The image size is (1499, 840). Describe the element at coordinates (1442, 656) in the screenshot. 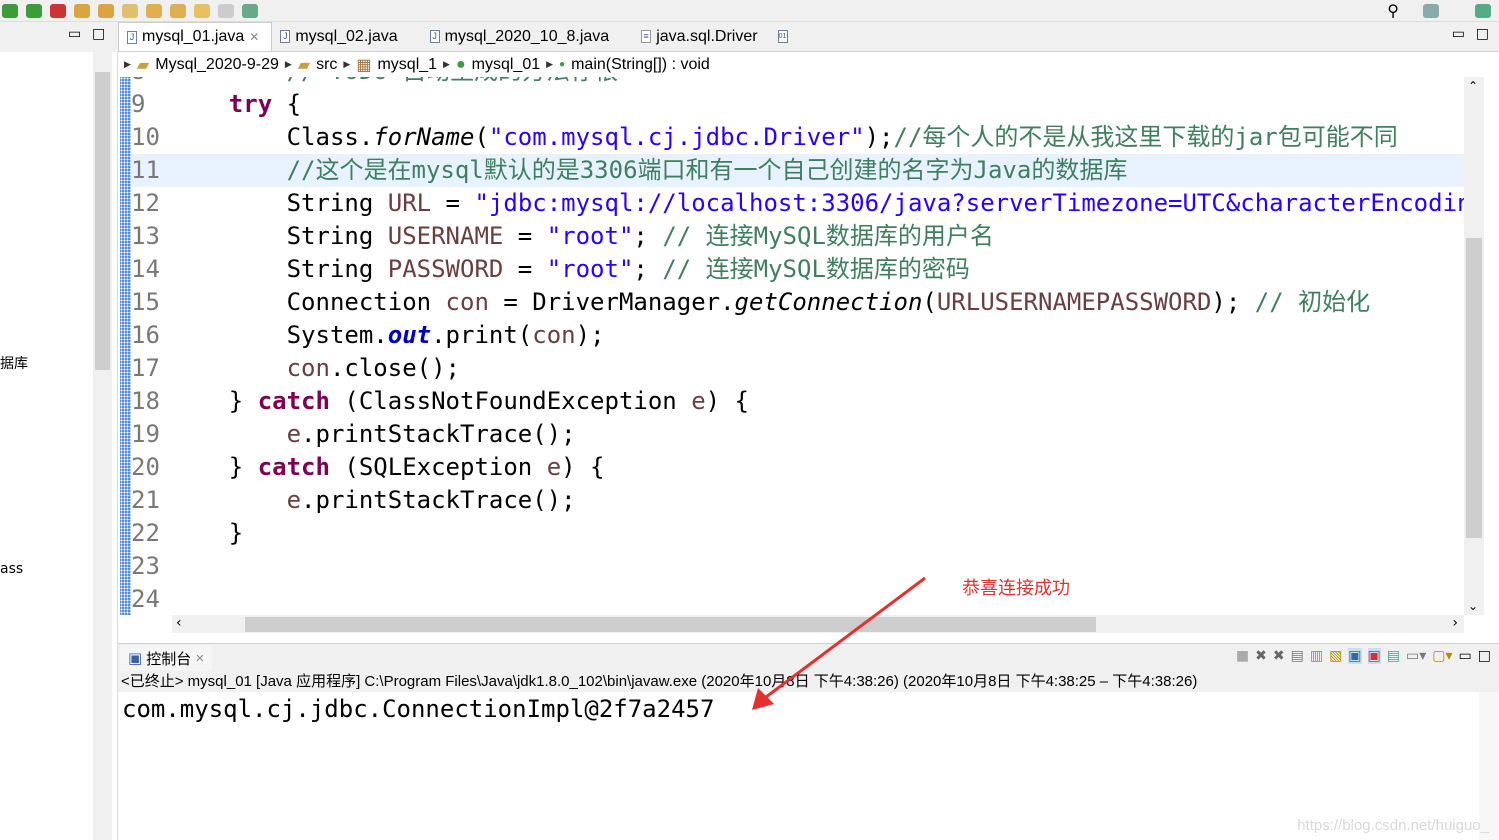

I see `open-console-icon: ▢▾` at that location.